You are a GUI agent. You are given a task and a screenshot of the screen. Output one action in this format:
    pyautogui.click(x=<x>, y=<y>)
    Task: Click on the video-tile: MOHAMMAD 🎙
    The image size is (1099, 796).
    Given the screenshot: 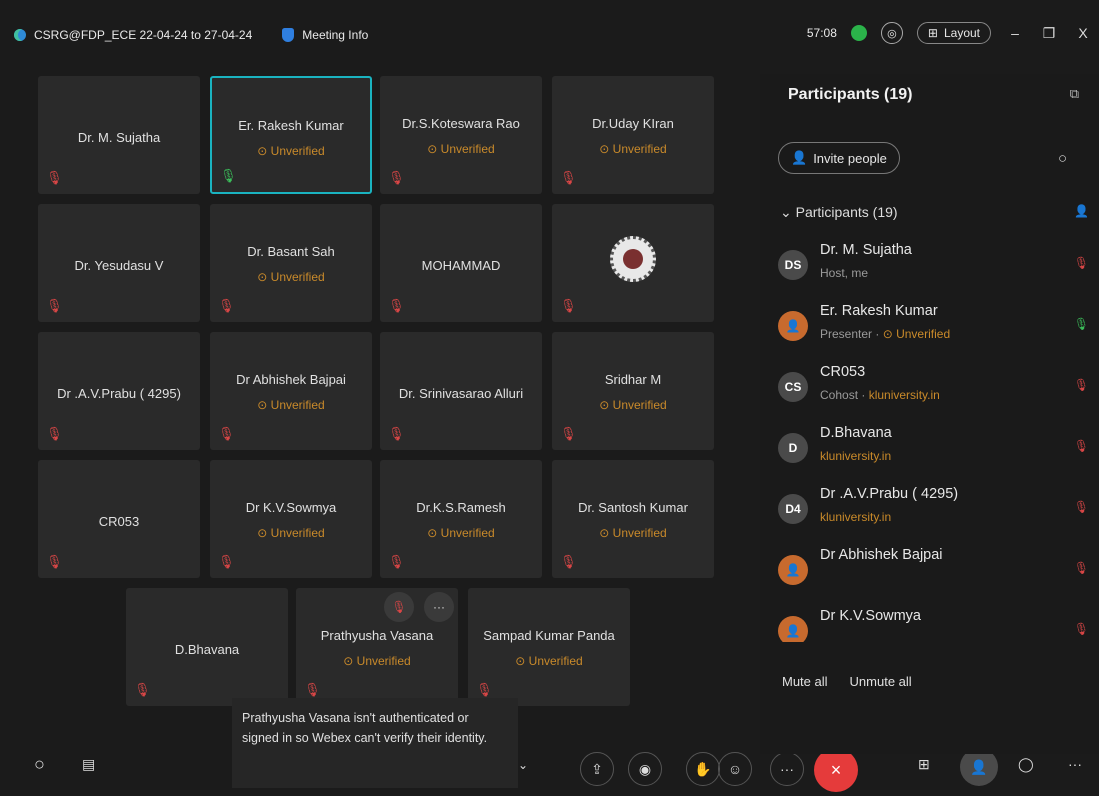 What is the action you would take?
    pyautogui.click(x=461, y=263)
    